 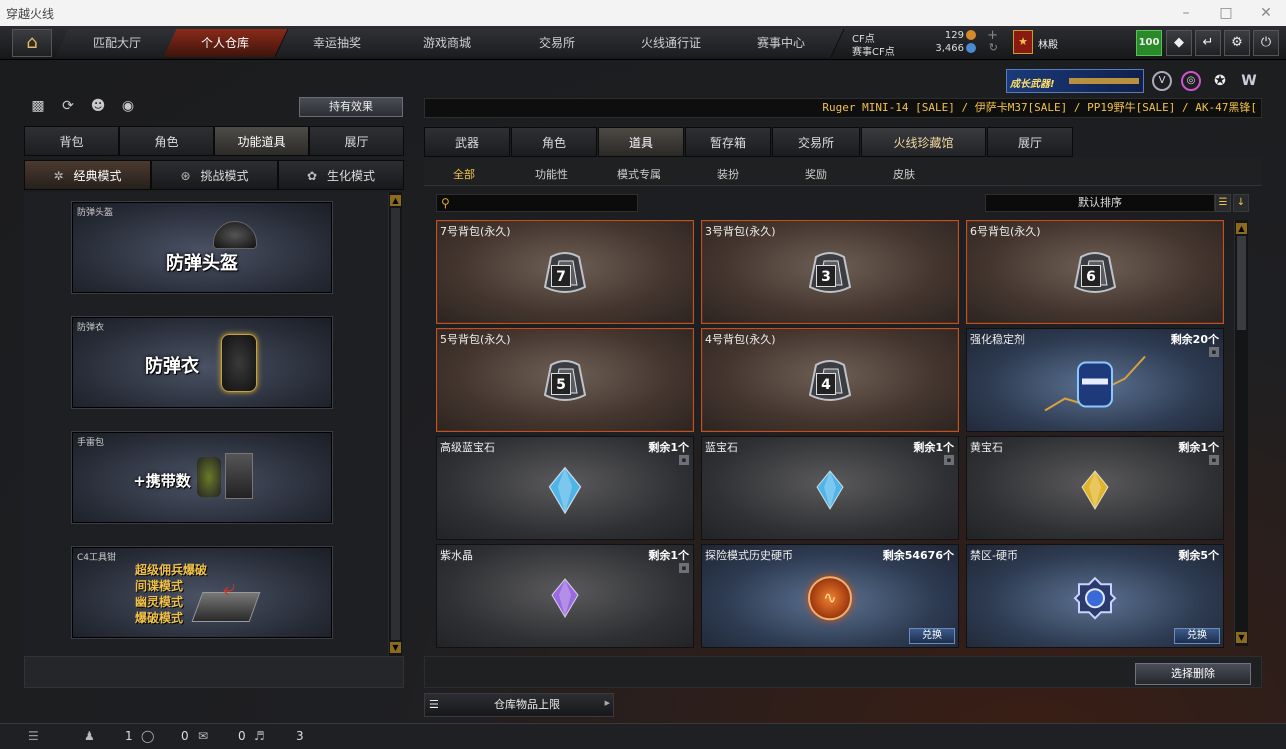 What do you see at coordinates (565, 380) in the screenshot?
I see `inventory-item: 5号背包(永久) 5` at bounding box center [565, 380].